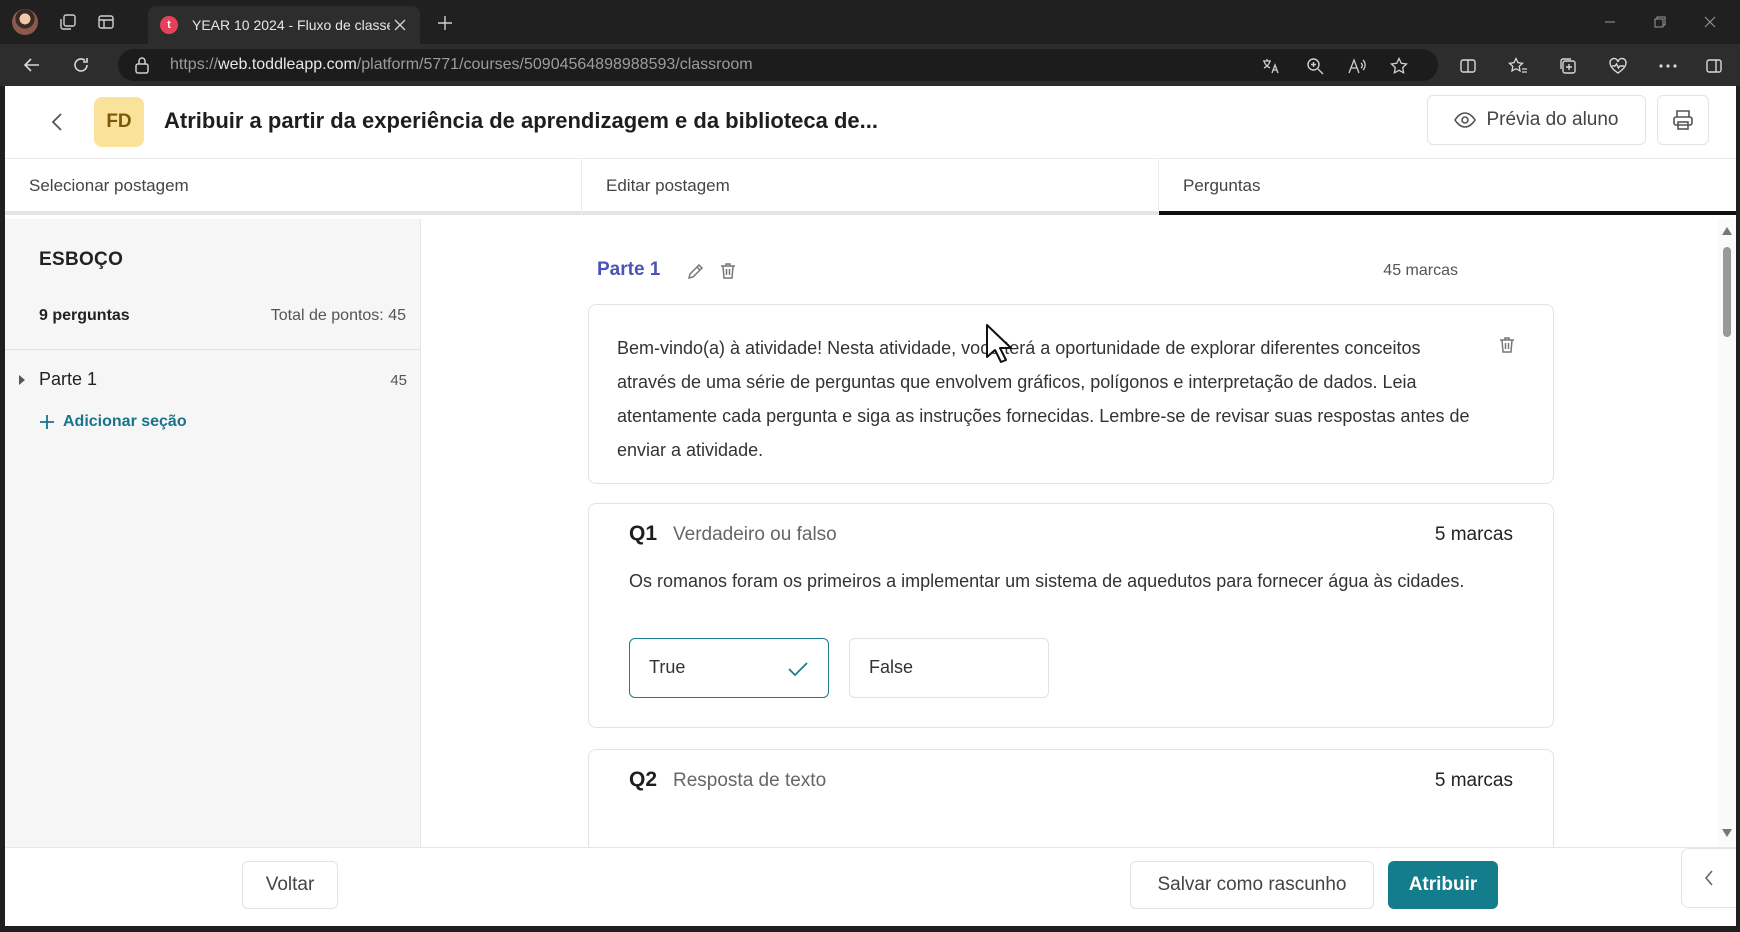  I want to click on total-points: Total de pontos: 45, so click(338, 315).